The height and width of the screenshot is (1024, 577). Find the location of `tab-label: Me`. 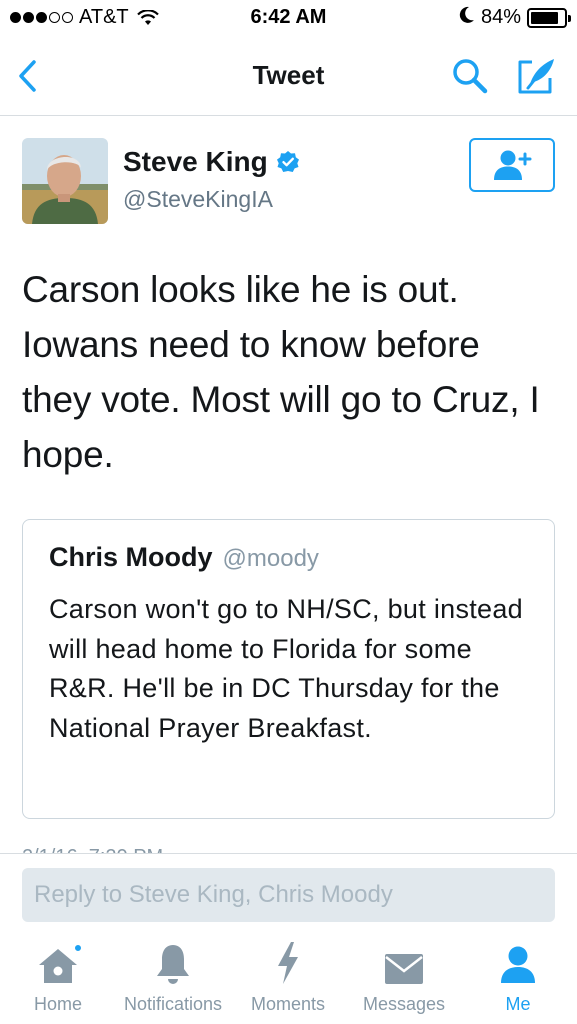

tab-label: Me is located at coordinates (518, 1004).